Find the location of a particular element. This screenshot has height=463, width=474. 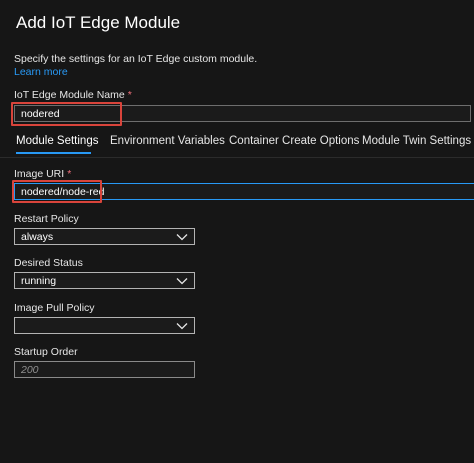

restart-policy-label: Restart Policy is located at coordinates (46, 219).